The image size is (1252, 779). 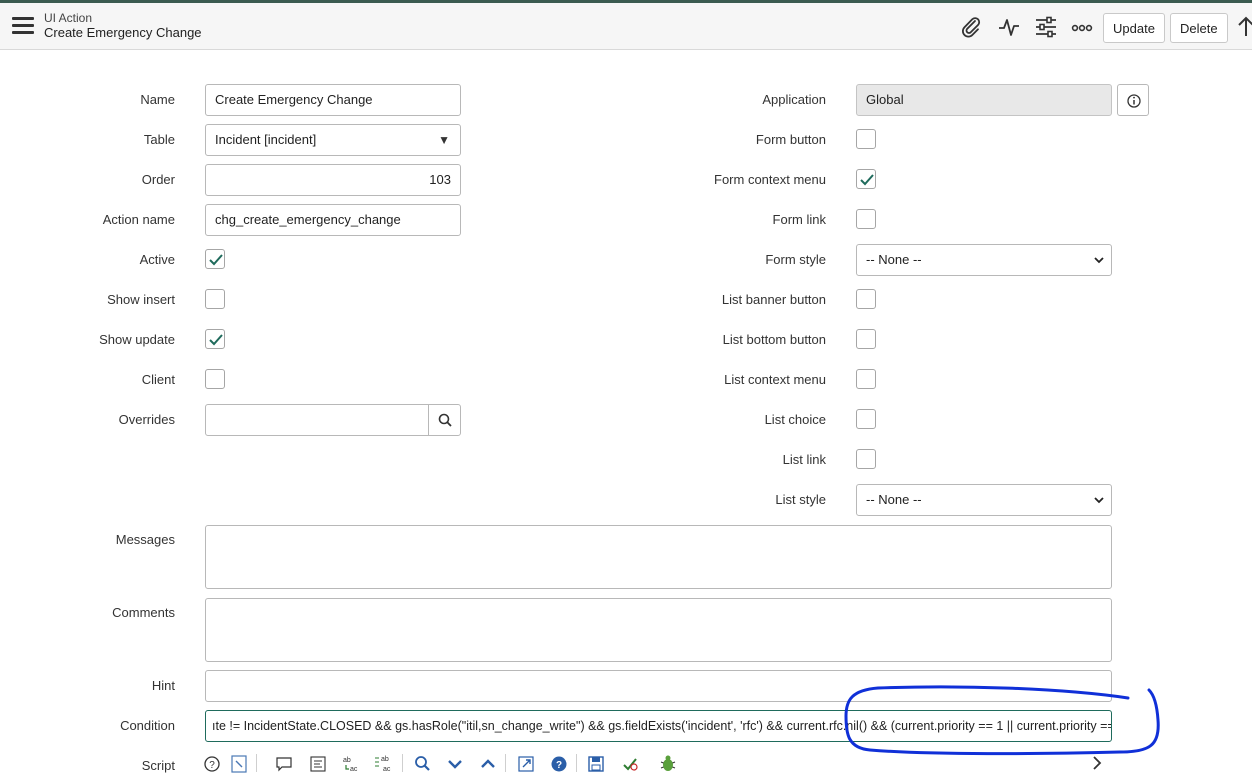 What do you see at coordinates (795, 419) in the screenshot?
I see `list-choice-label: List choice` at bounding box center [795, 419].